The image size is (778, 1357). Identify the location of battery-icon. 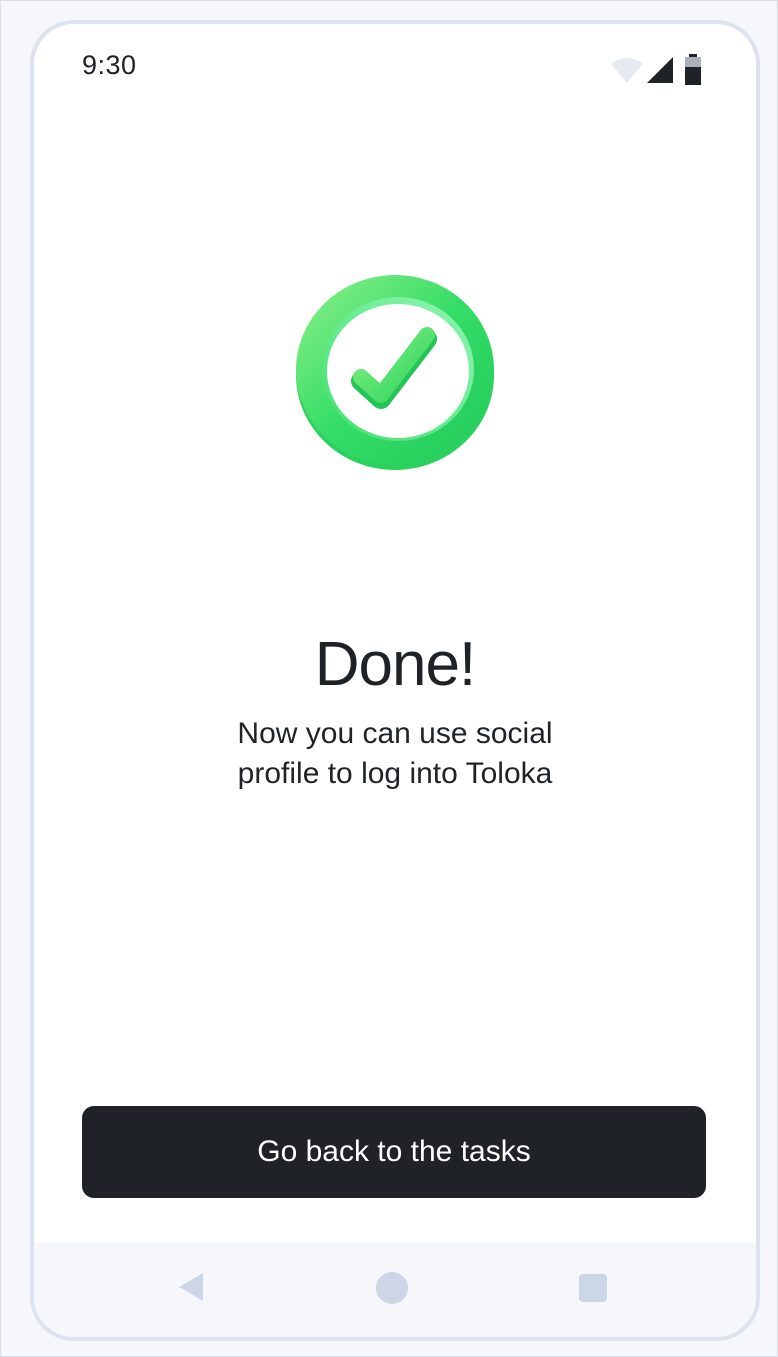
(693, 69).